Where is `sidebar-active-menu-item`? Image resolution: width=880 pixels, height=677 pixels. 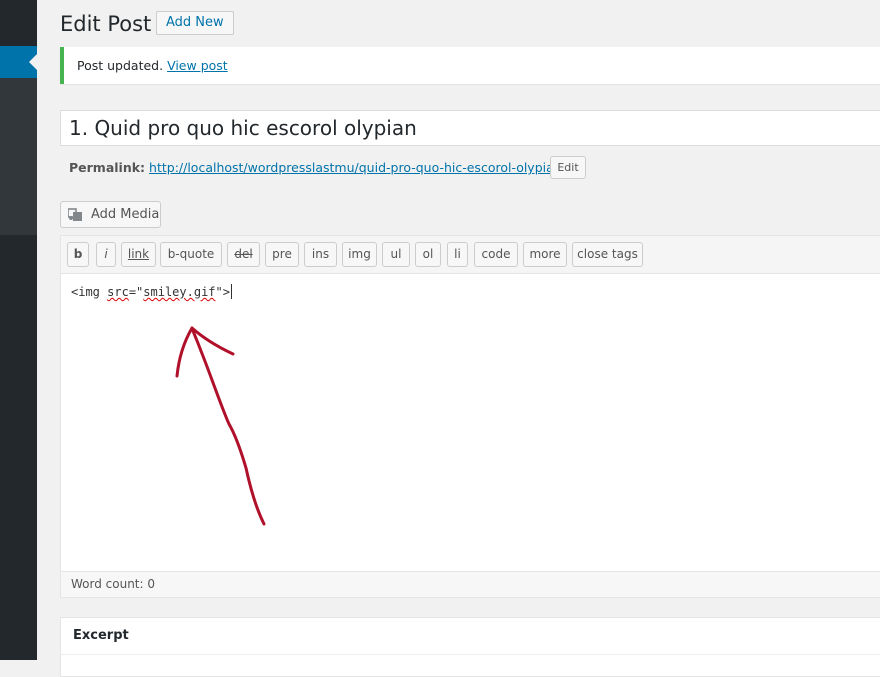
sidebar-active-menu-item is located at coordinates (18, 62).